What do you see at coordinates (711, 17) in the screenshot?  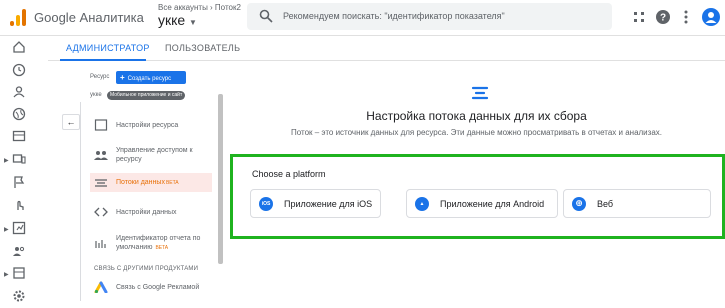 I see `account-avatar-icon` at bounding box center [711, 17].